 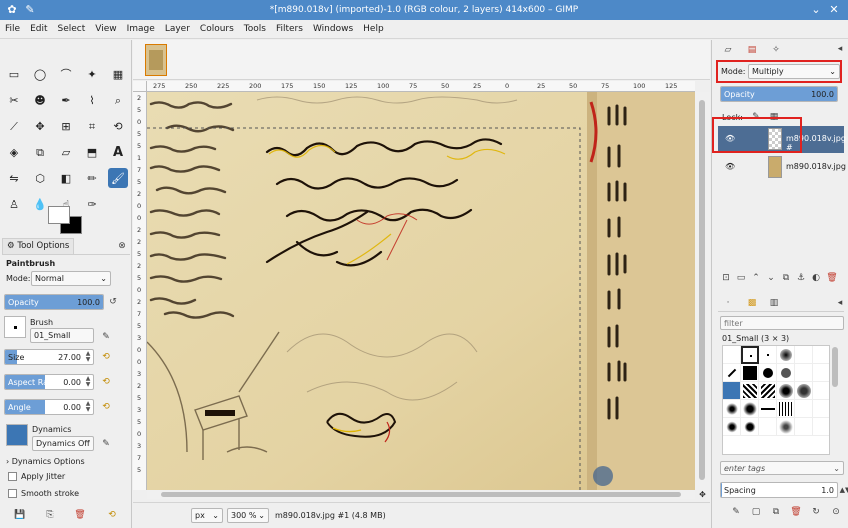 I want to click on free-select-tool-icon: ⌒, so click(x=66, y=74).